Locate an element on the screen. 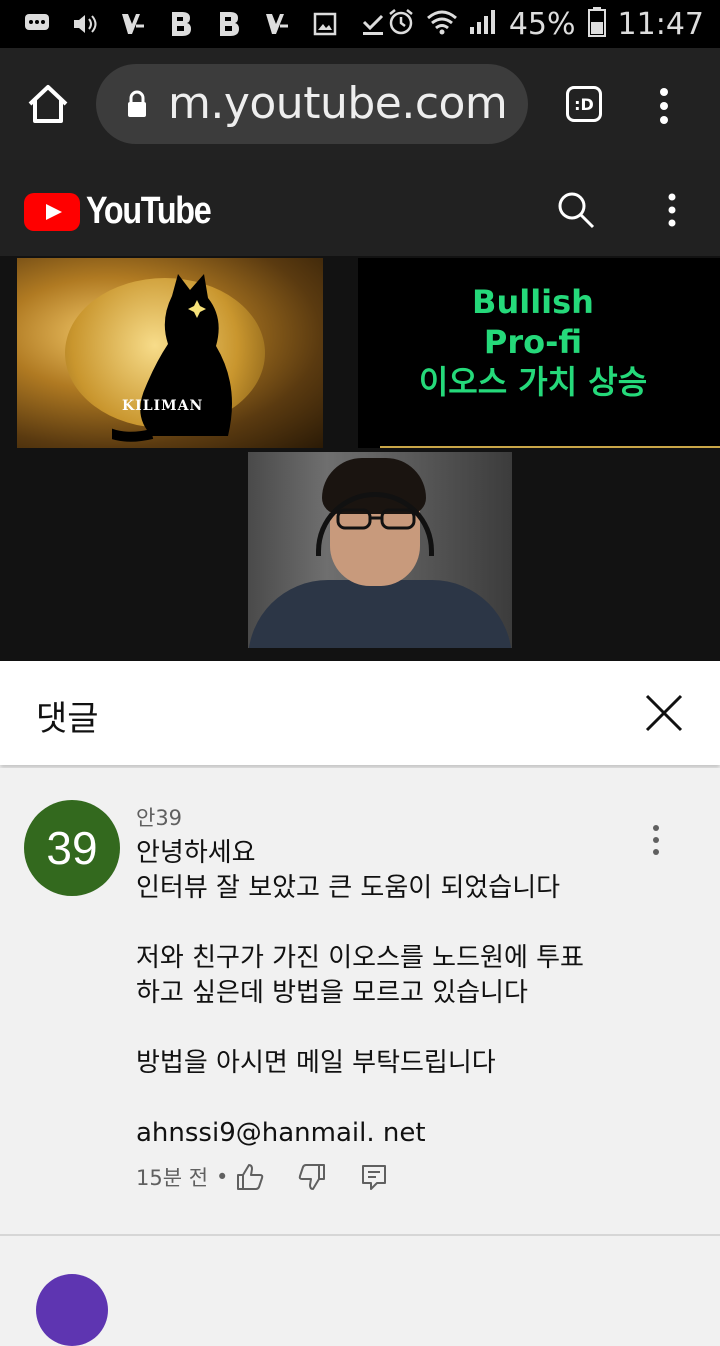  comment-line: ahnssi9@hanmail. net is located at coordinates (281, 1133).